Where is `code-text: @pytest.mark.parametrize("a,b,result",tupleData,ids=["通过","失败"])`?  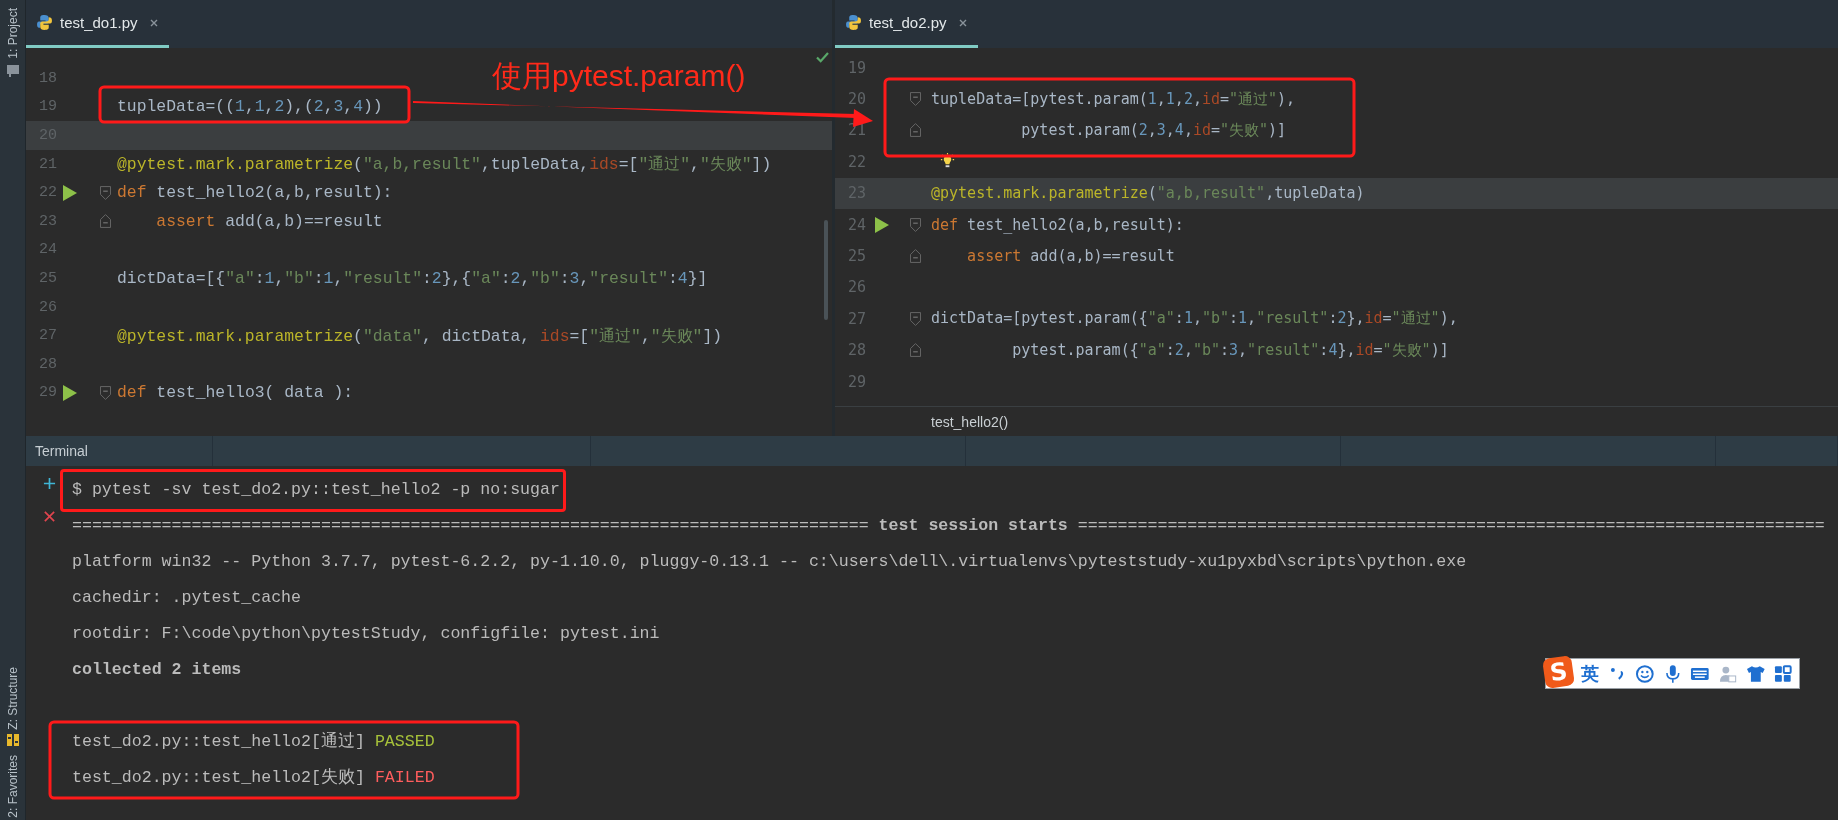 code-text: @pytest.mark.parametrize("a,b,result",tupleData,ids=["通过","失败"]) is located at coordinates (444, 165).